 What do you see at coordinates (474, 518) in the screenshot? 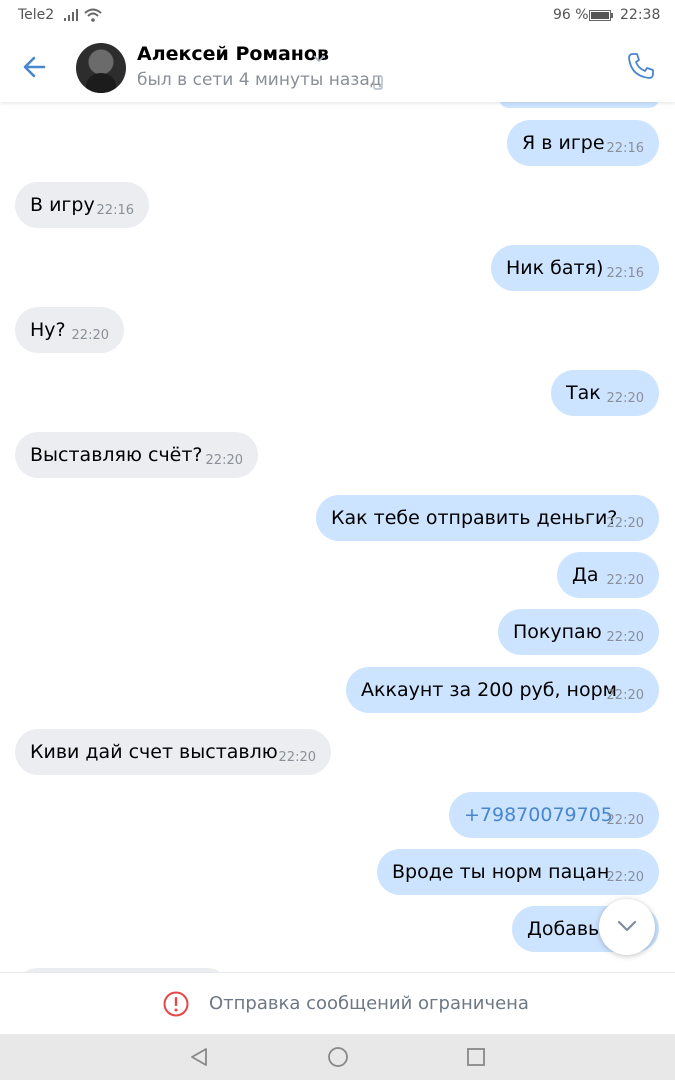
I see `message-text: Как тебе отправить деньги?` at bounding box center [474, 518].